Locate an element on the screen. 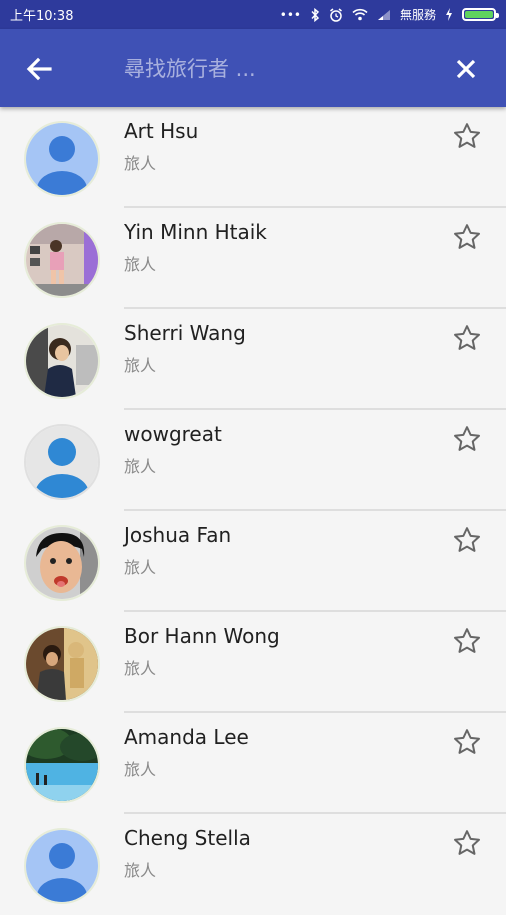 The image size is (506, 915). alarm-icon is located at coordinates (336, 14).